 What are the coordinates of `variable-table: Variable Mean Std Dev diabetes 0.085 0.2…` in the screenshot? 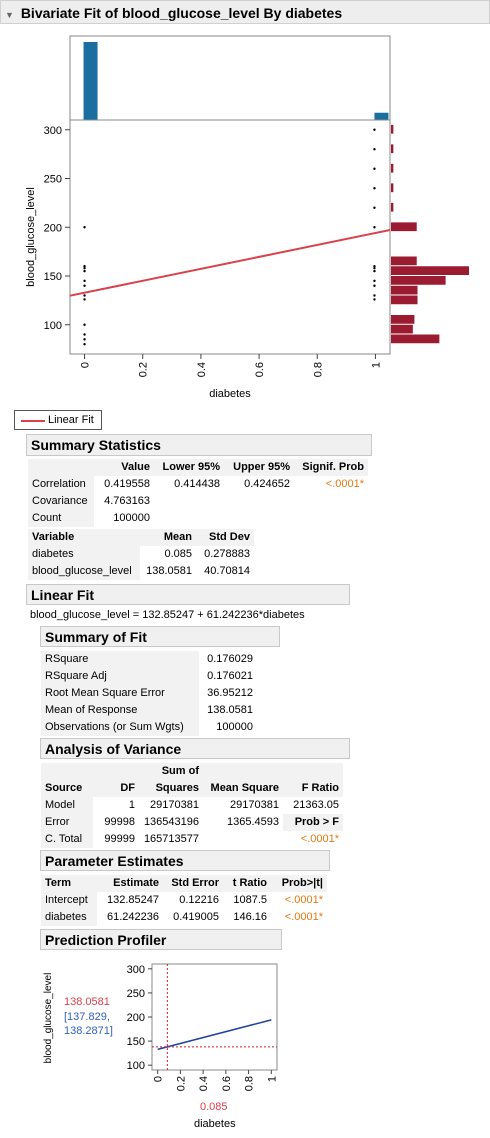 It's located at (141, 554).